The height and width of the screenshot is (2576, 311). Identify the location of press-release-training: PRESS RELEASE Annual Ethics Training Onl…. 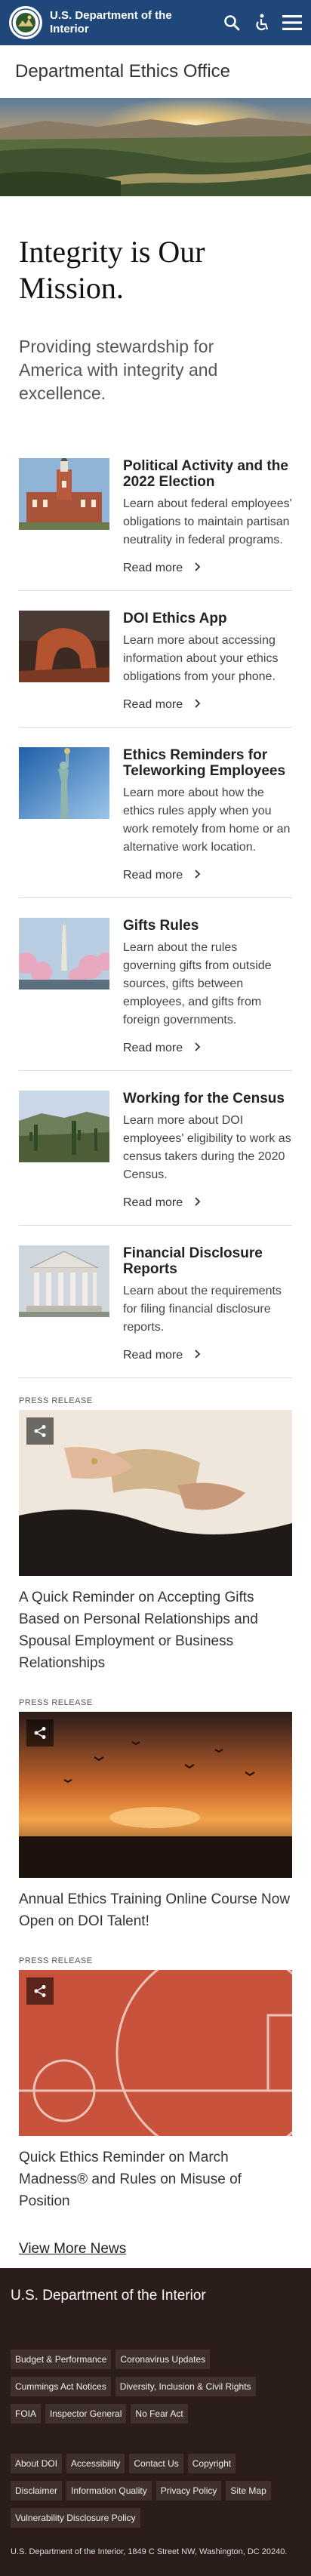
(155, 1815).